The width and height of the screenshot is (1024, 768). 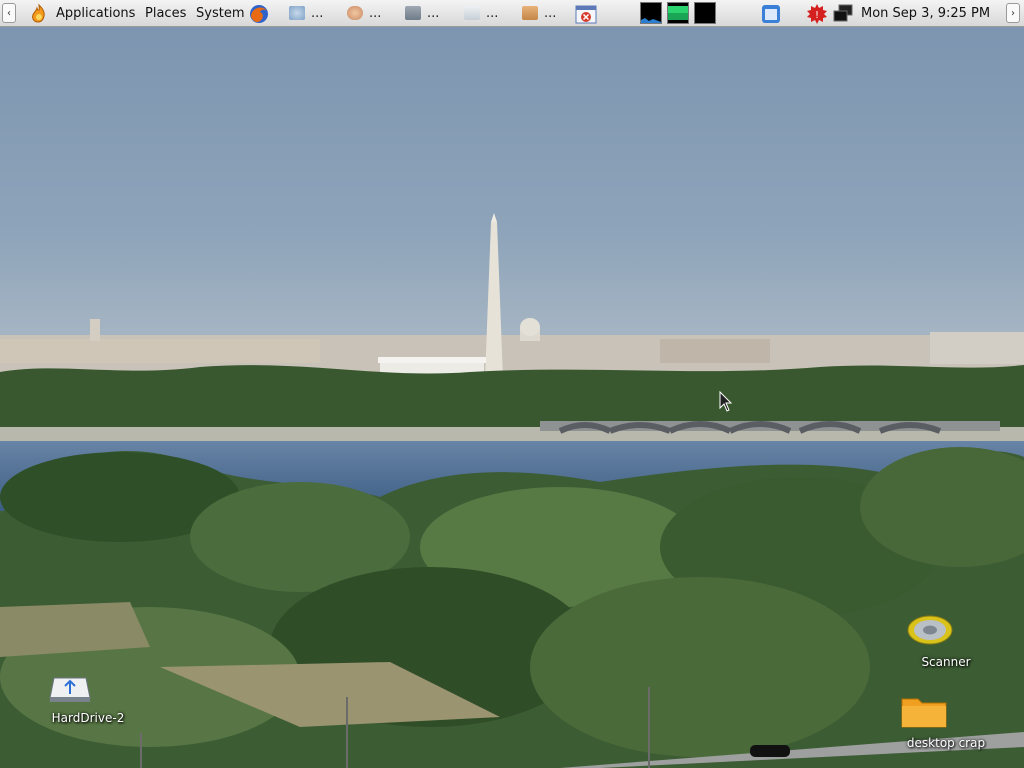 What do you see at coordinates (946, 743) in the screenshot?
I see `folder-label: desktop crap` at bounding box center [946, 743].